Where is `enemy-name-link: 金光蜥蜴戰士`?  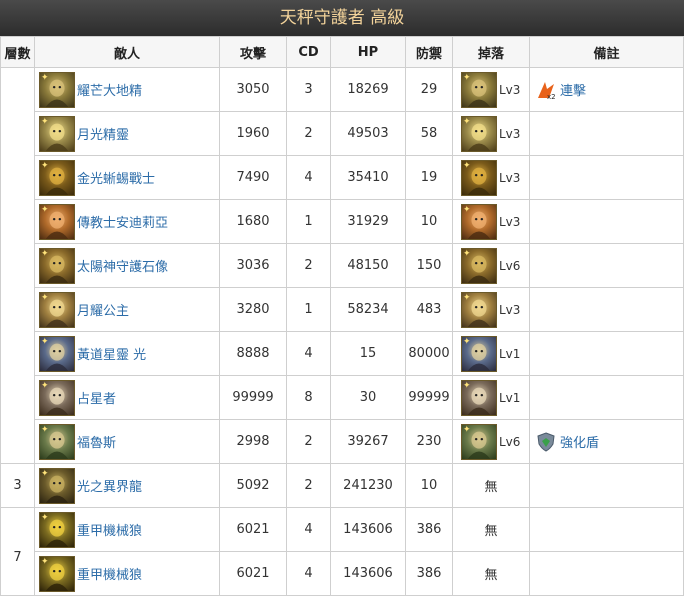
enemy-name-link: 金光蜥蜴戰士 is located at coordinates (116, 179).